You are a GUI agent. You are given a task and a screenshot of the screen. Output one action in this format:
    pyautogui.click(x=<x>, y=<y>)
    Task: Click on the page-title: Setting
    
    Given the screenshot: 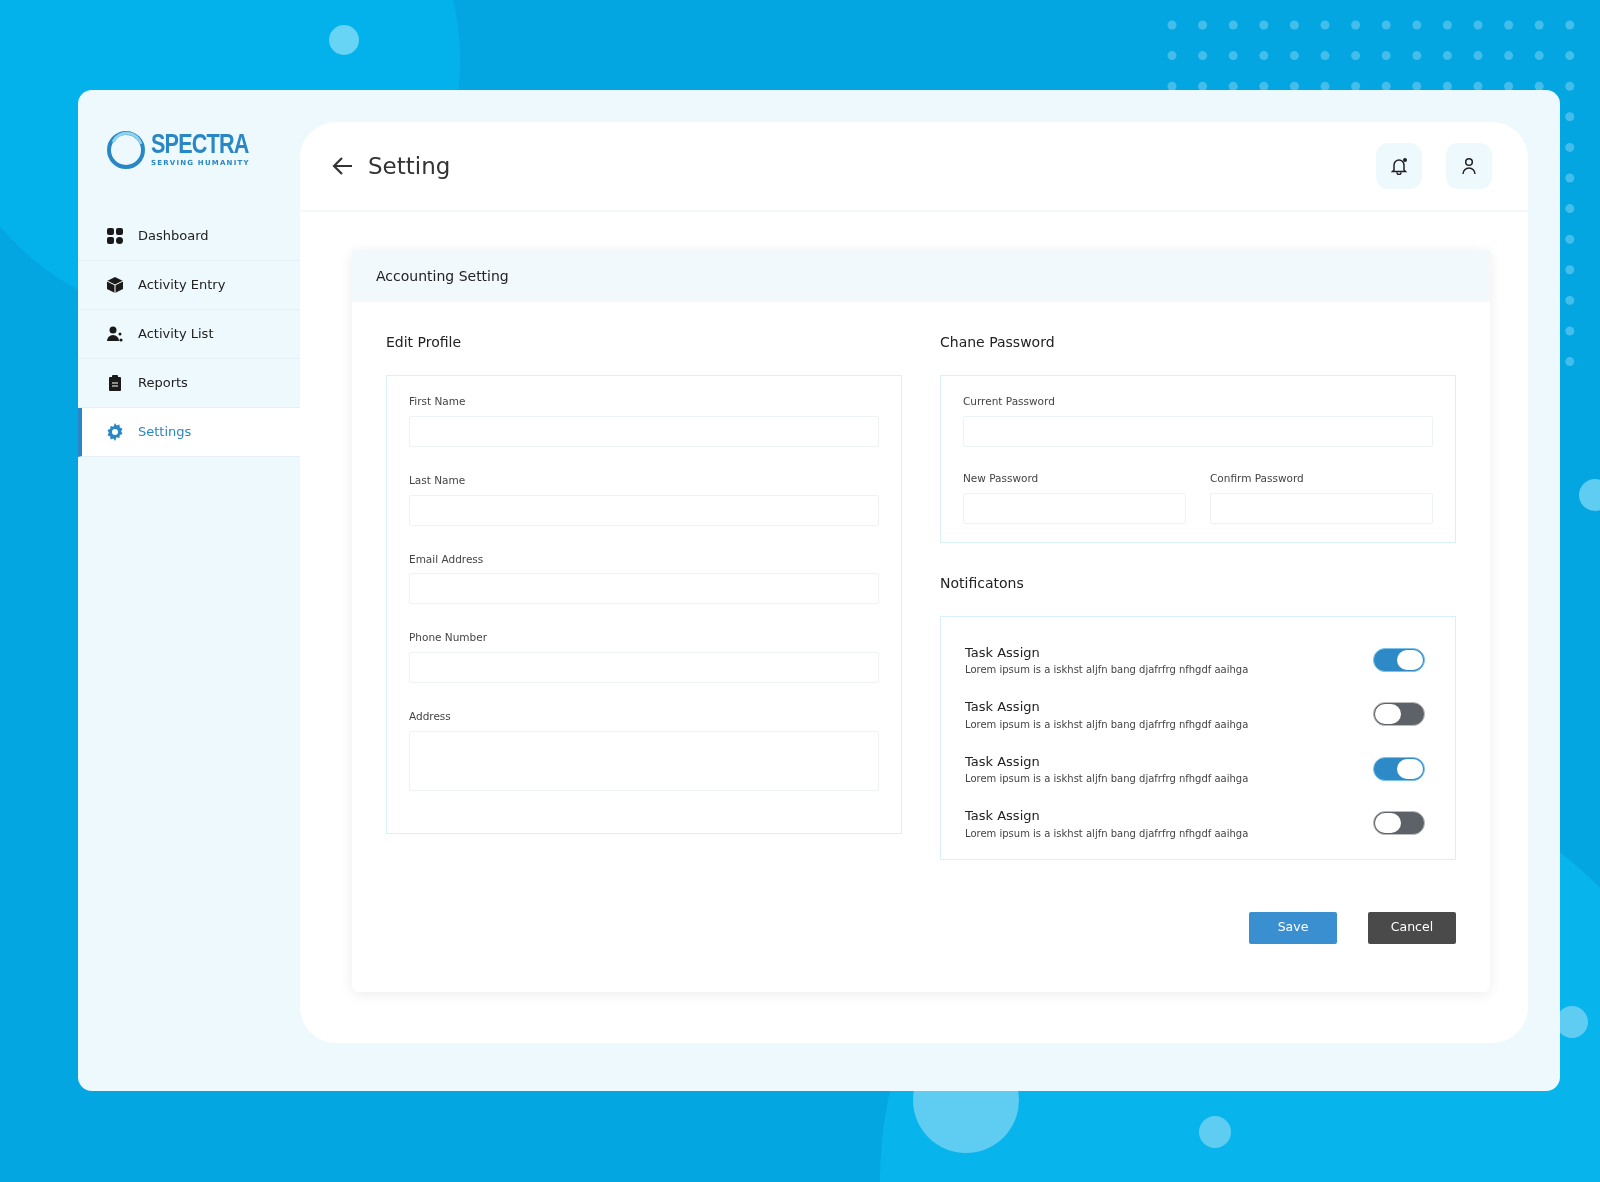 What is the action you would take?
    pyautogui.click(x=409, y=166)
    